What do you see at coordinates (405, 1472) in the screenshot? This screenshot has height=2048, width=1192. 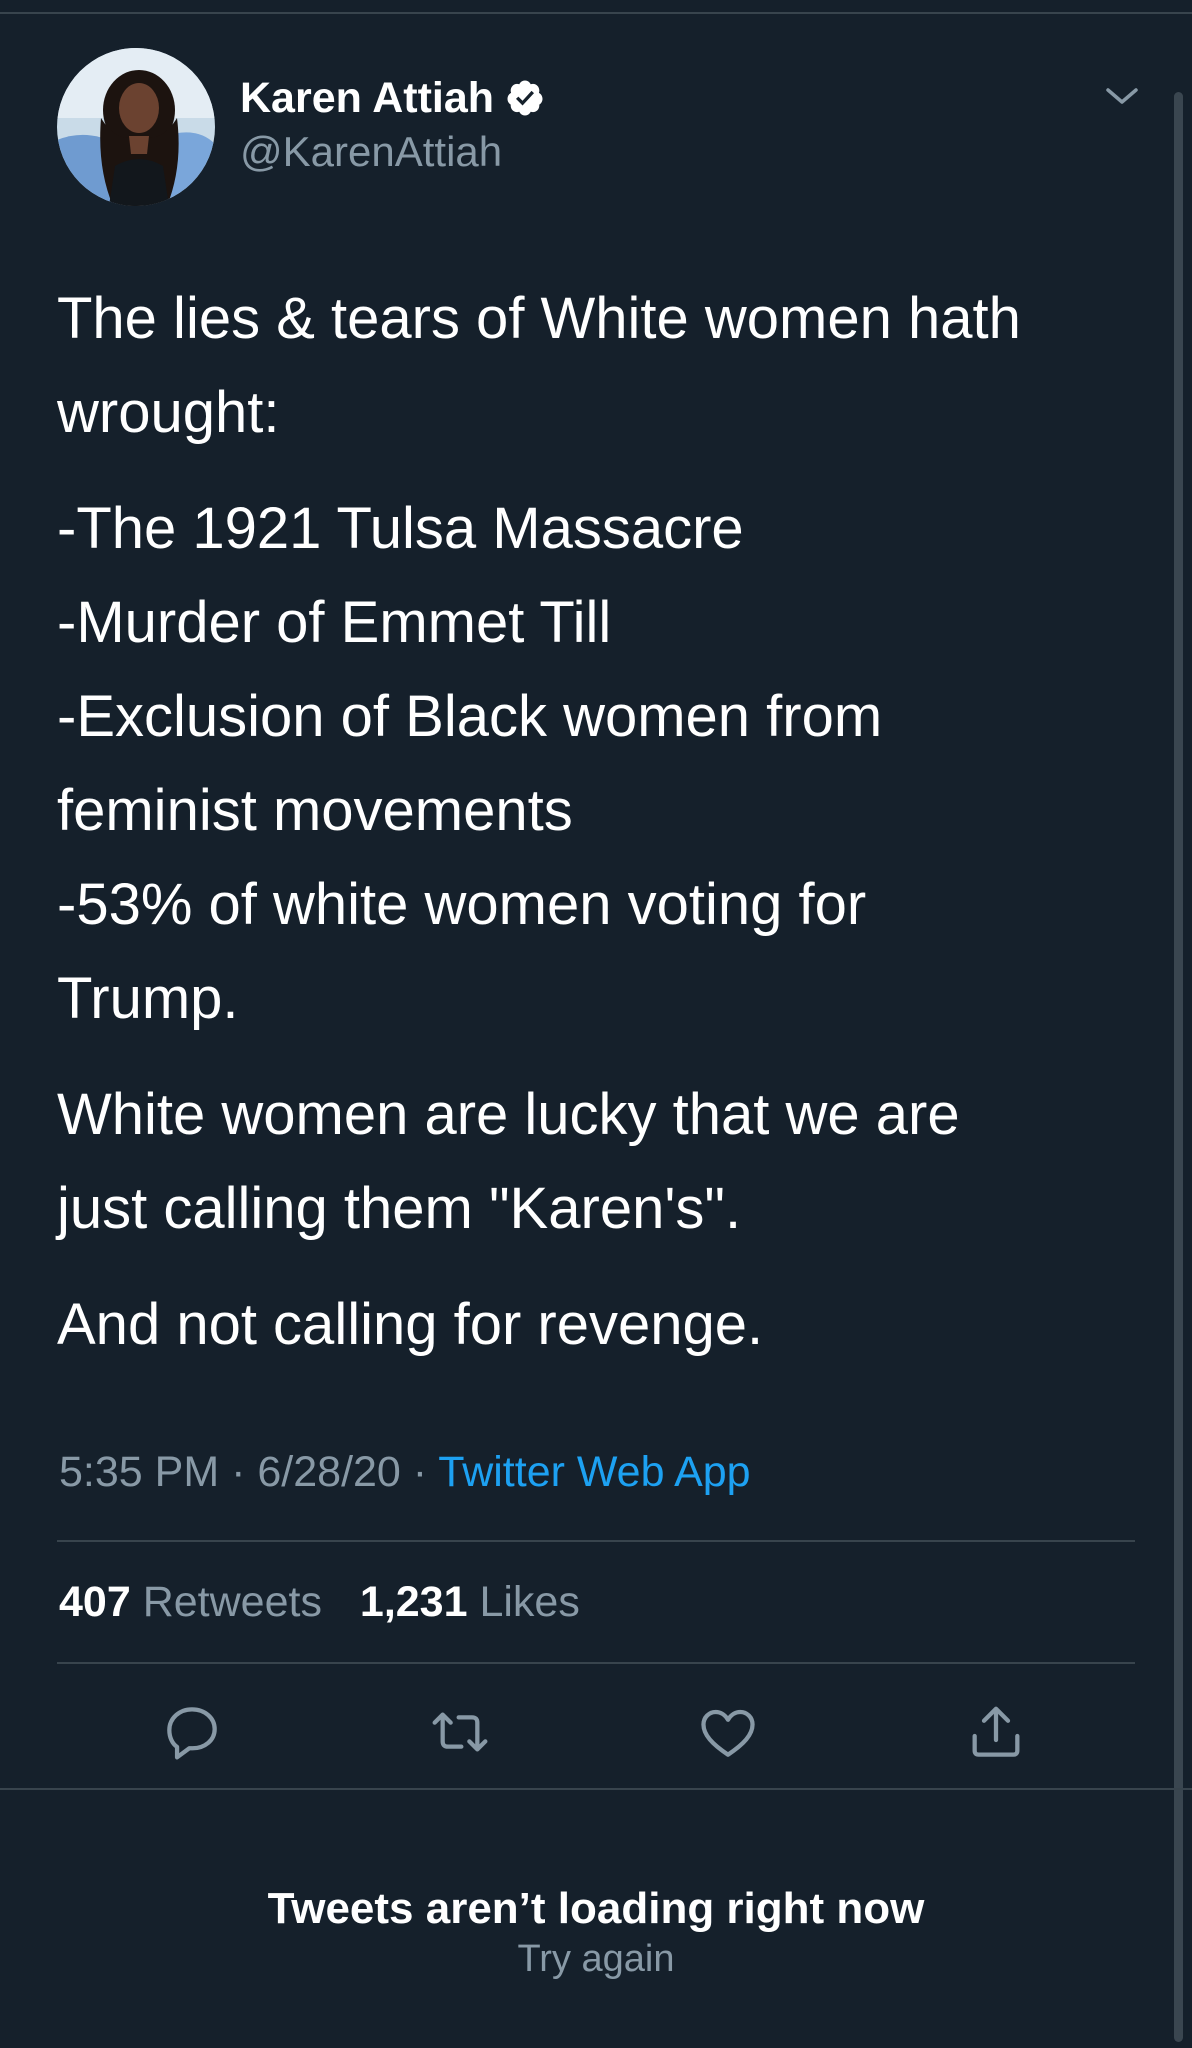 I see `tweet-meta: 5:35 PM · 6/28/20 · Twitter Web App` at bounding box center [405, 1472].